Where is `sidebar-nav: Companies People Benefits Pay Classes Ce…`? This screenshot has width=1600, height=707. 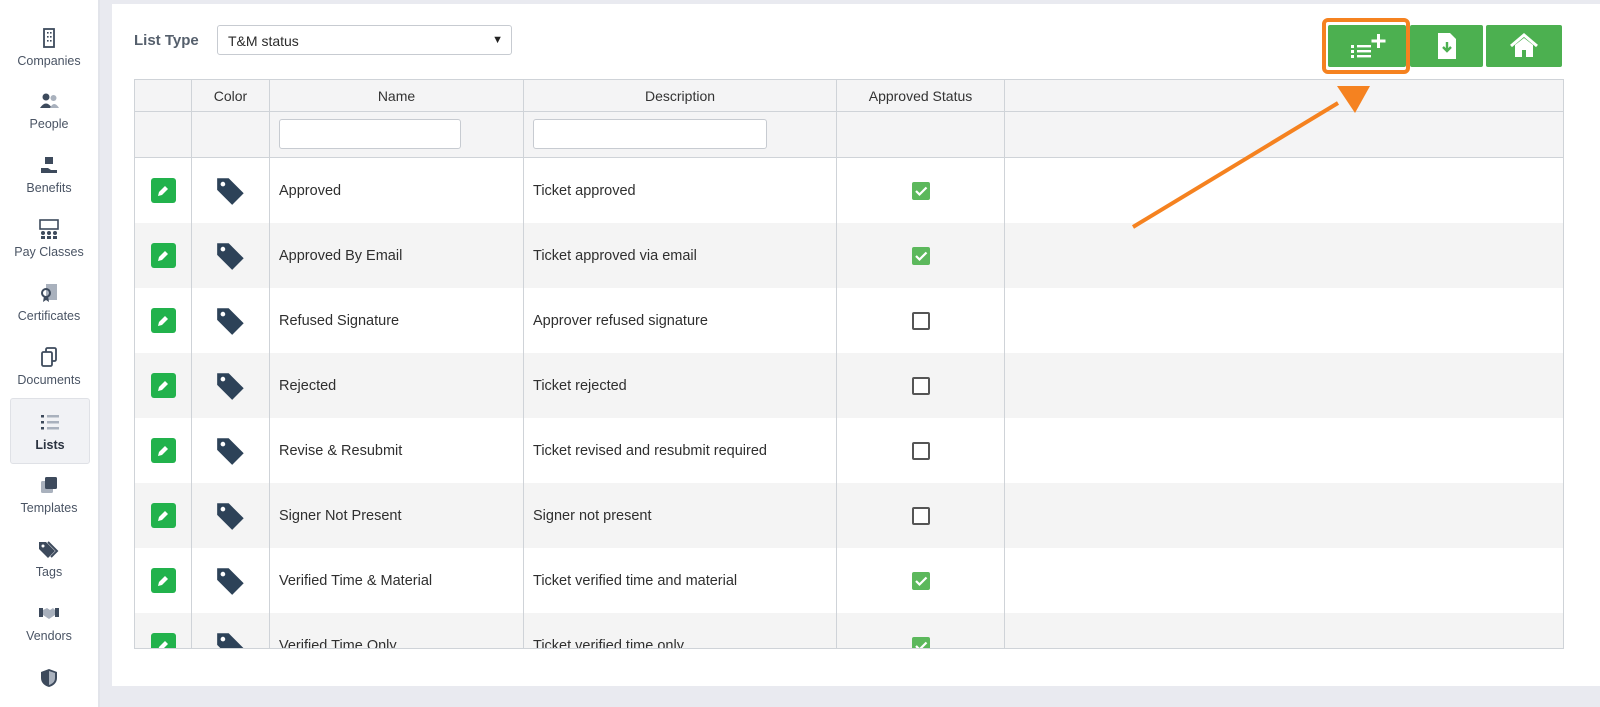 sidebar-nav: Companies People Benefits Pay Classes Ce… is located at coordinates (50, 353).